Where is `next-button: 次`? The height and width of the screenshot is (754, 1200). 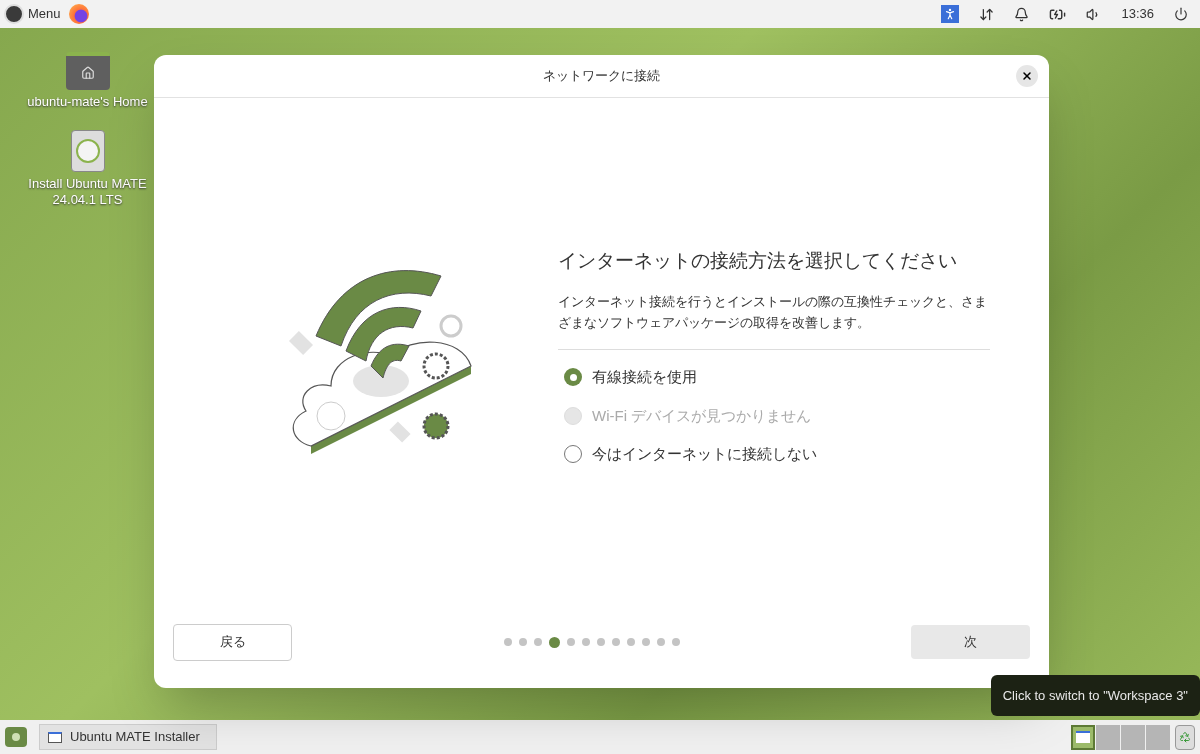
next-button: 次 is located at coordinates (970, 642).